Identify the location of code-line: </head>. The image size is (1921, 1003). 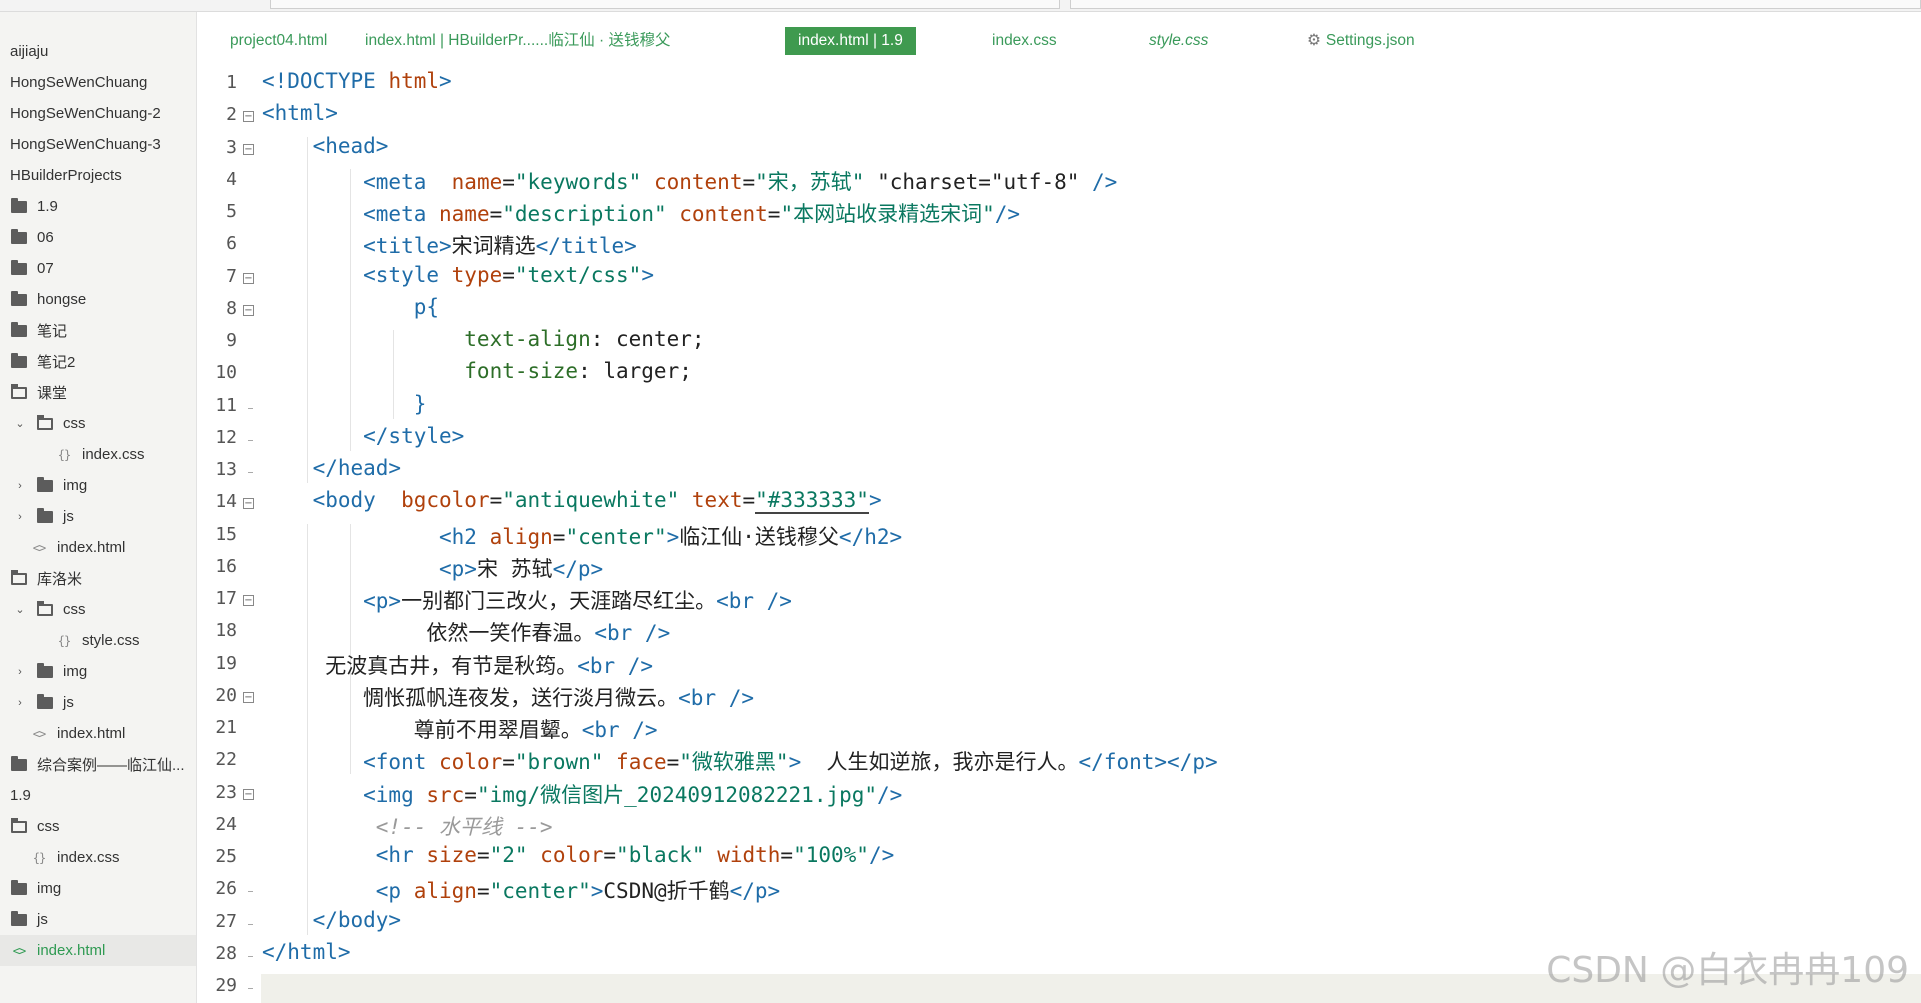
(332, 468).